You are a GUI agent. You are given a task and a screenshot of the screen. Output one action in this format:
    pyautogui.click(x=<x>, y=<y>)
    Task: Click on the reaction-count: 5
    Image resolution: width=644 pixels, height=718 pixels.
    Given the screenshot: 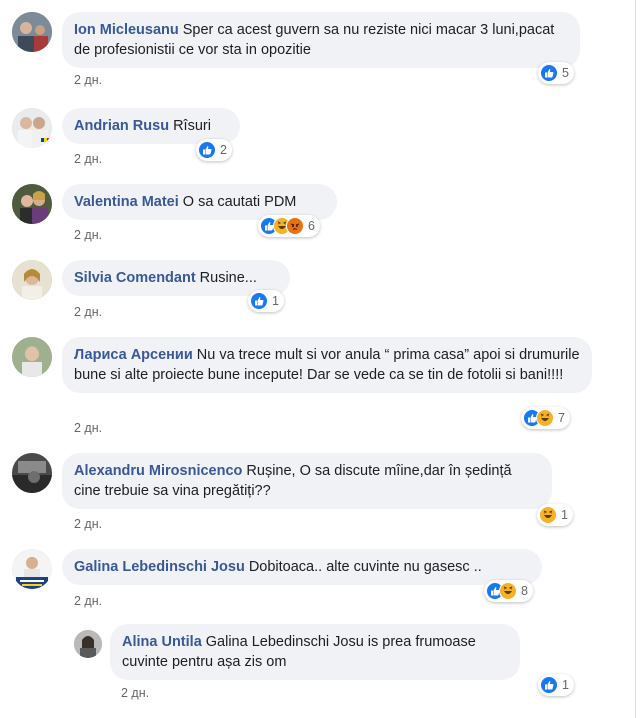 What is the action you would take?
    pyautogui.click(x=565, y=73)
    